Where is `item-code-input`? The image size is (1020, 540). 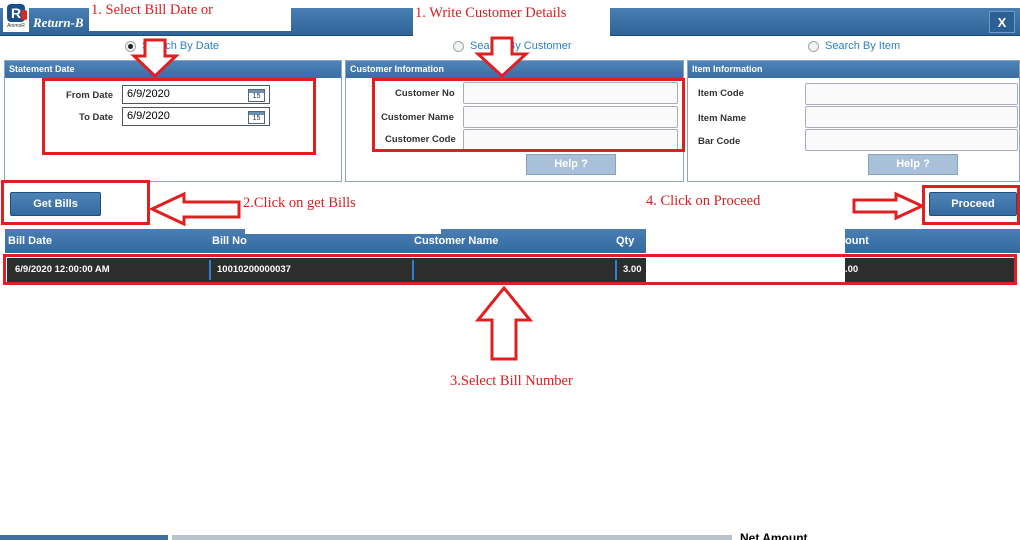
item-code-input is located at coordinates (911, 94).